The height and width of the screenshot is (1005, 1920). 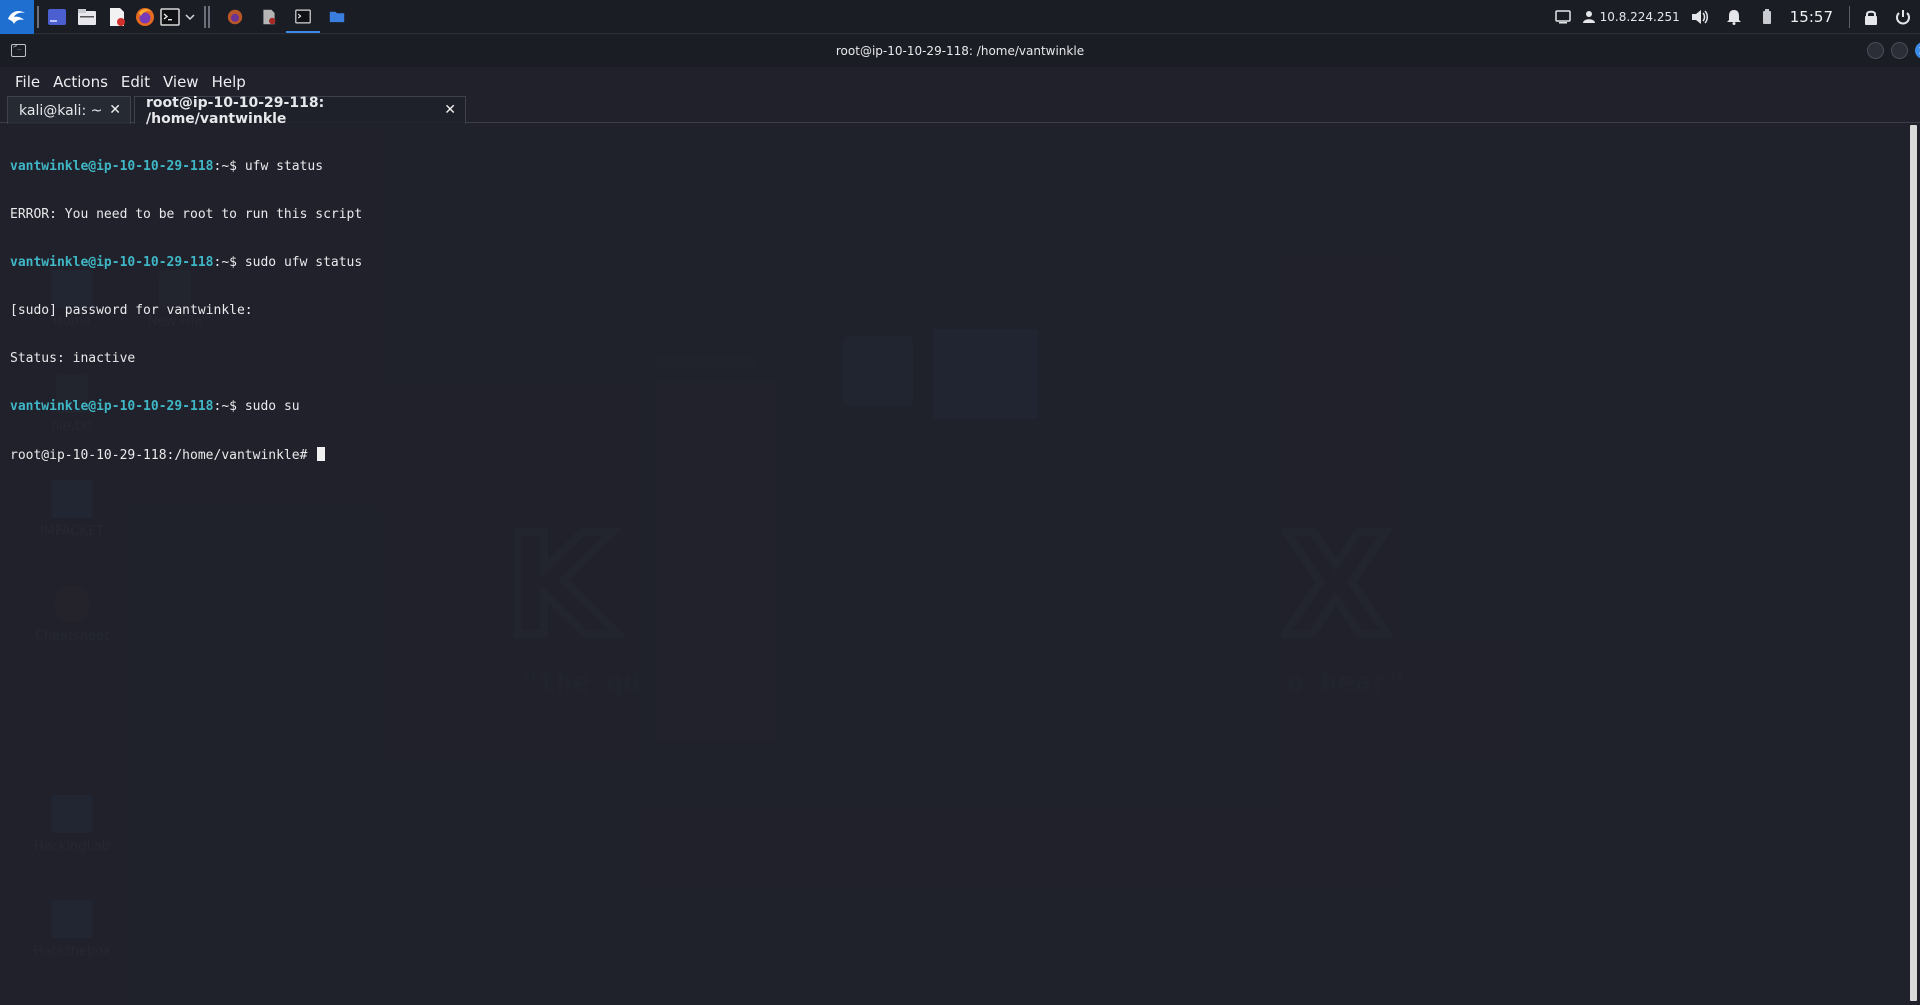 I want to click on firefox-launcher, so click(x=145, y=17).